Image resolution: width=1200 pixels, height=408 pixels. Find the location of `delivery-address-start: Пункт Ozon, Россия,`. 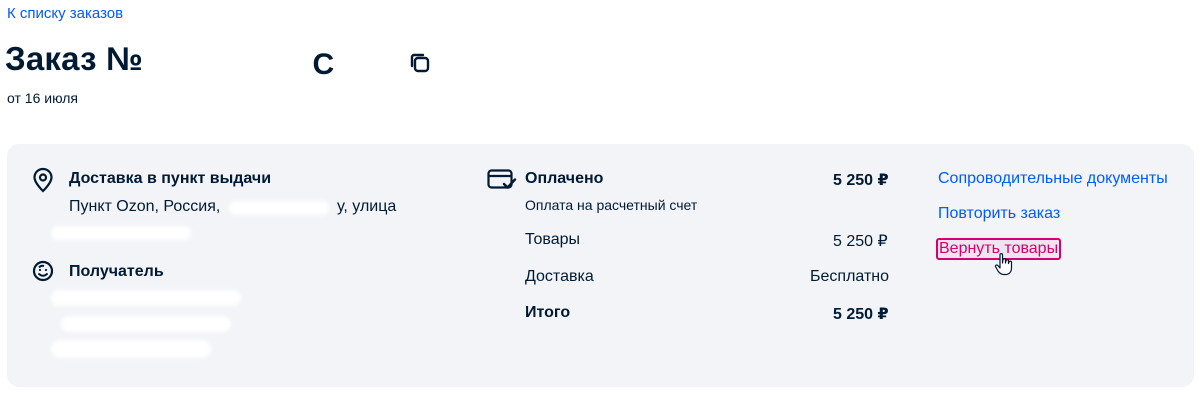

delivery-address-start: Пункт Ozon, Россия, is located at coordinates (145, 206).